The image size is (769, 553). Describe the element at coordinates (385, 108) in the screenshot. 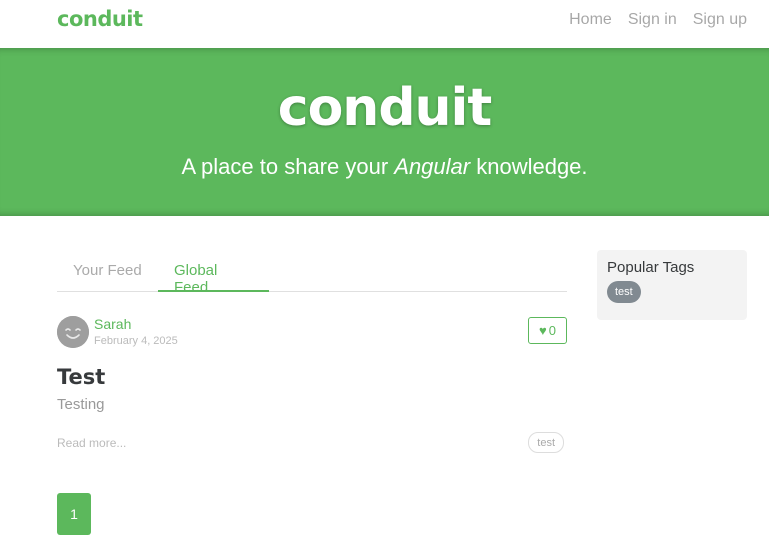

I see `banner-title: conduit` at that location.